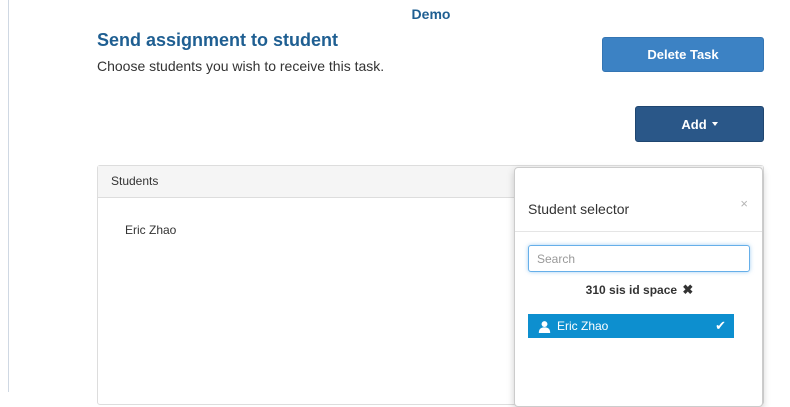 The height and width of the screenshot is (407, 790). Describe the element at coordinates (639, 258) in the screenshot. I see `search-input` at that location.